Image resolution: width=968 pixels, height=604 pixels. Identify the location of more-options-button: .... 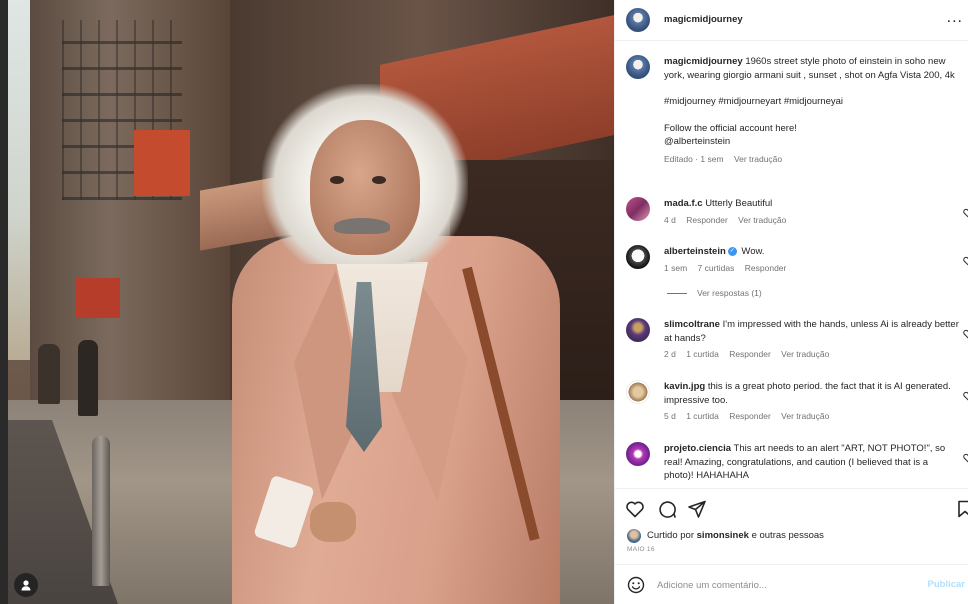
(955, 18).